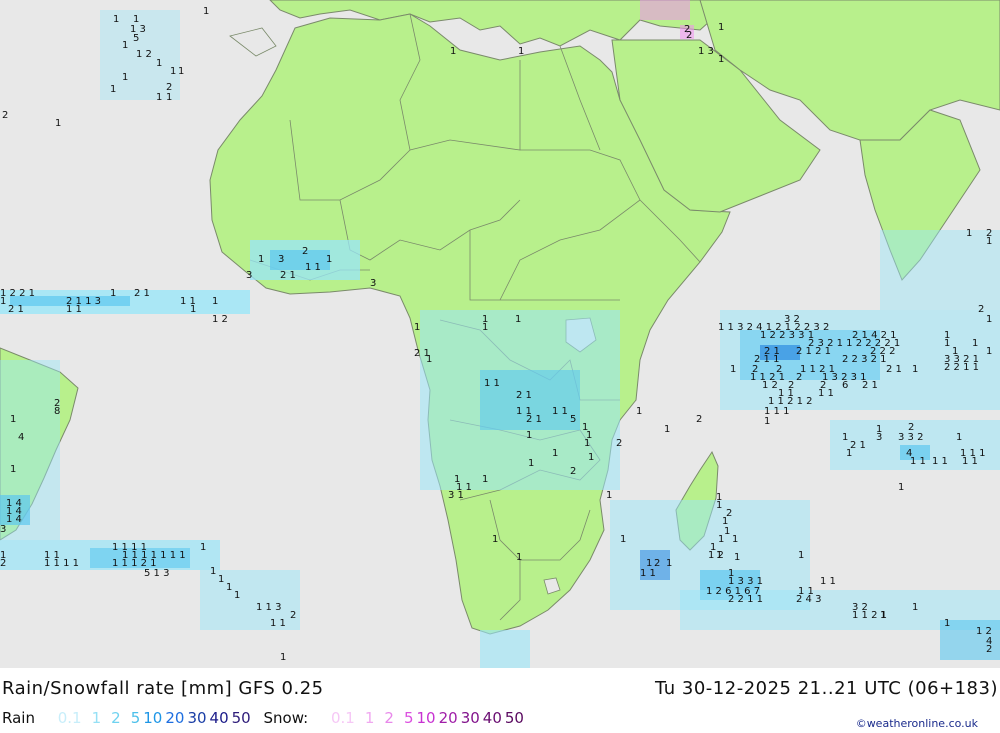 The width and height of the screenshot is (1000, 733). Describe the element at coordinates (426, 718) in the screenshot. I see `legend-snow-value-4: 10` at that location.